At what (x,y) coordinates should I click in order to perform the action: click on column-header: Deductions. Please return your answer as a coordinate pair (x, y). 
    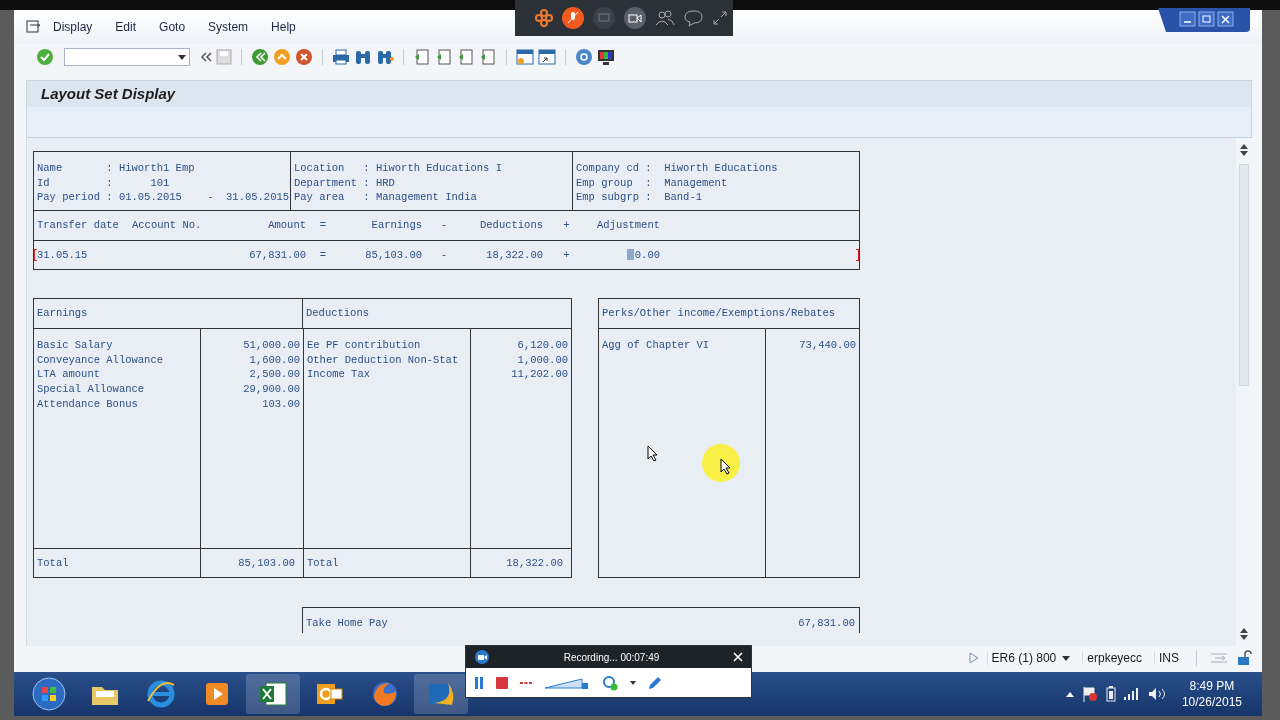
    Looking at the image, I should click on (511, 225).